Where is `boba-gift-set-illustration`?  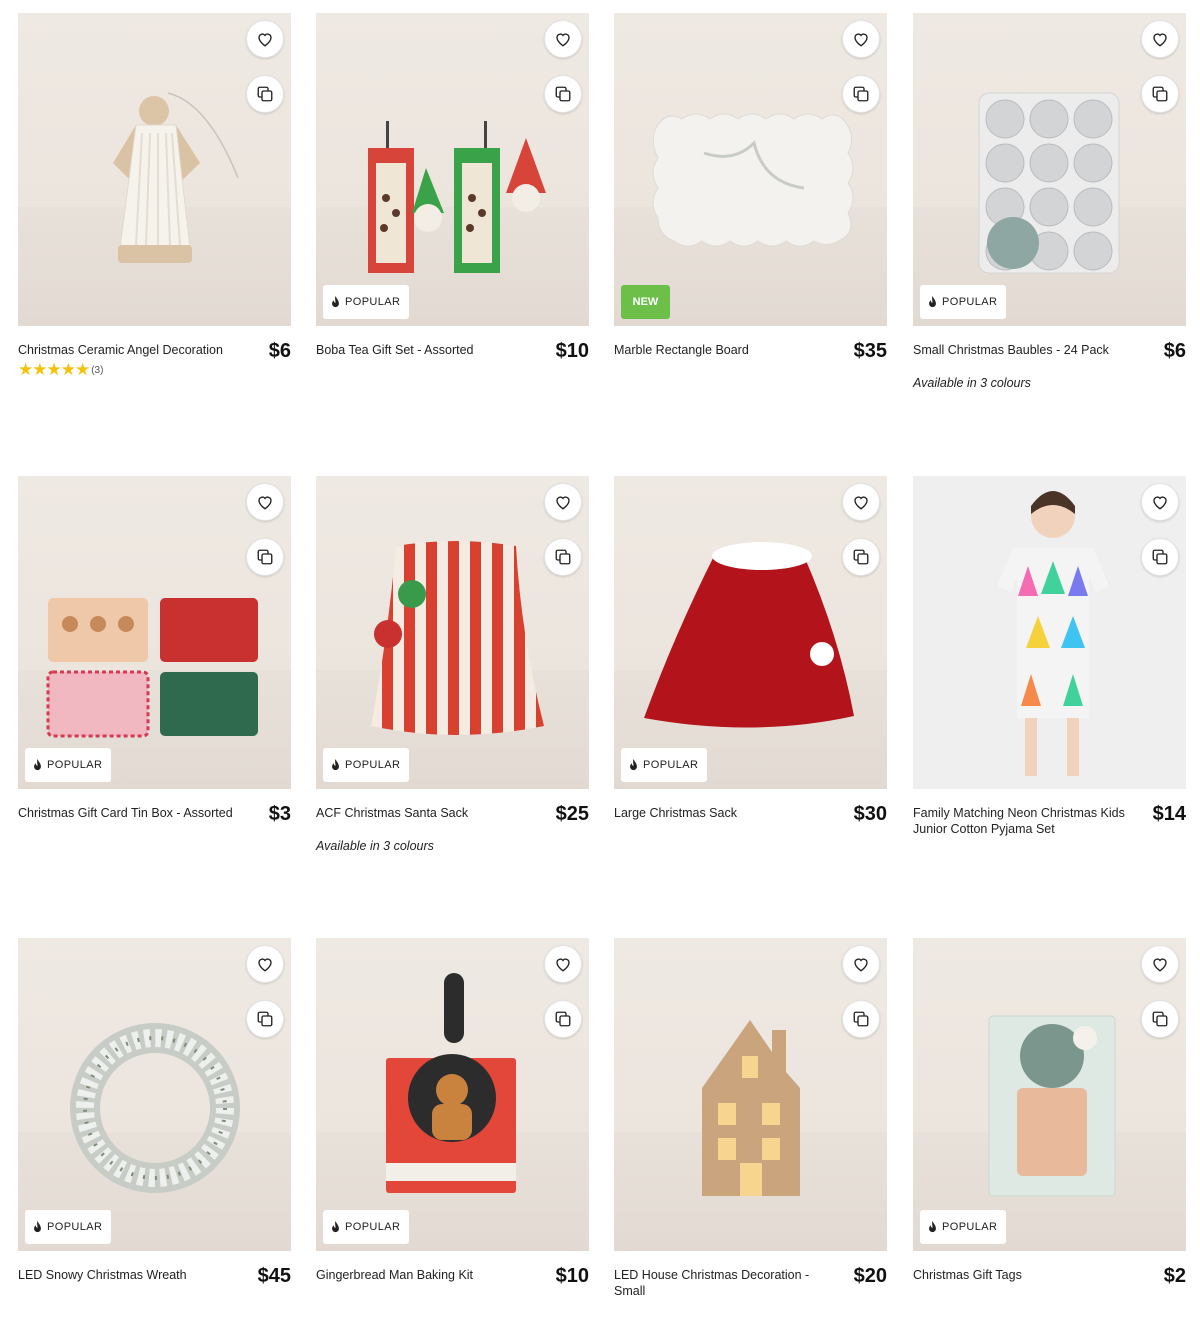 boba-gift-set-illustration is located at coordinates (457, 197).